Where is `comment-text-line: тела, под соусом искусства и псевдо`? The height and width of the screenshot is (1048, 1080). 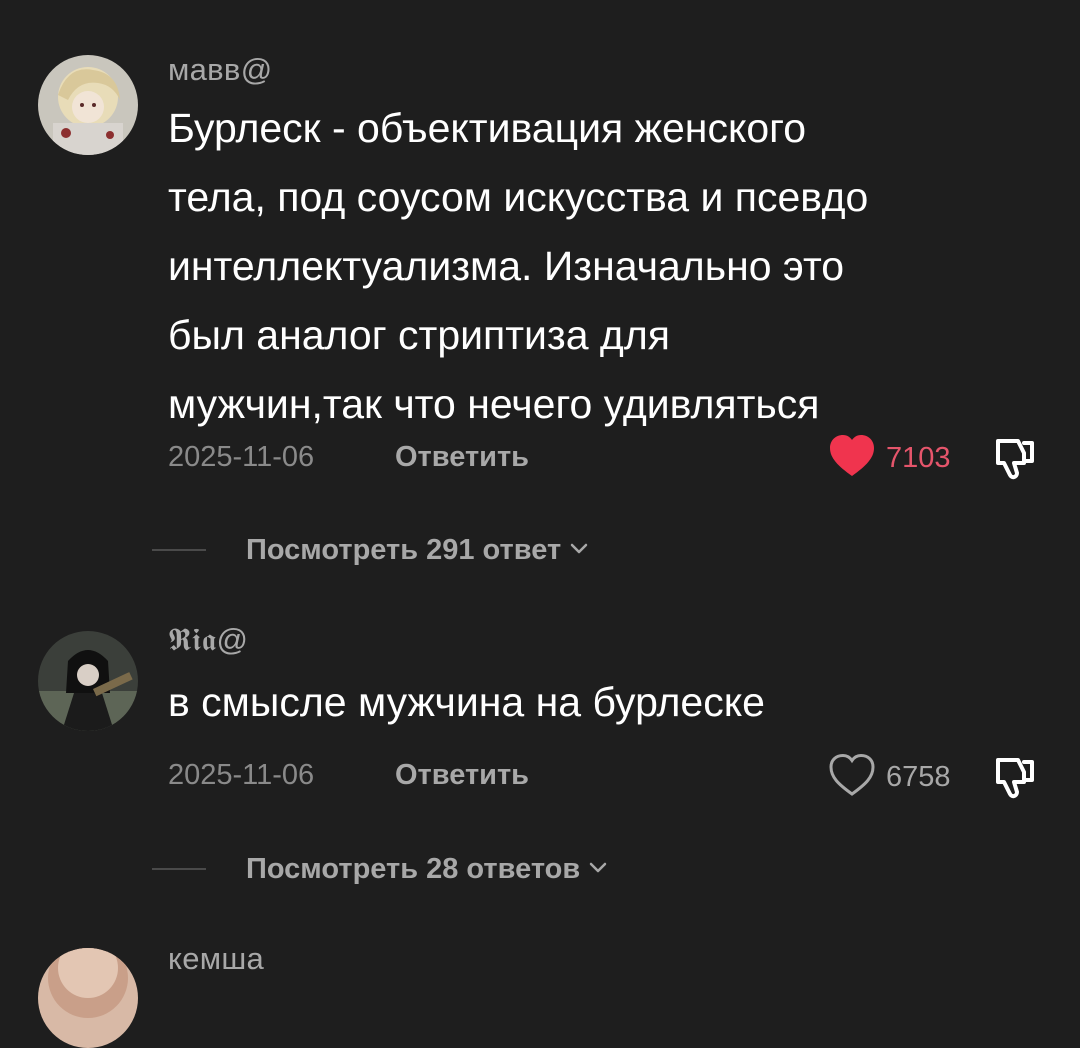
comment-text-line: тела, под соусом искусства и псевдо is located at coordinates (518, 197).